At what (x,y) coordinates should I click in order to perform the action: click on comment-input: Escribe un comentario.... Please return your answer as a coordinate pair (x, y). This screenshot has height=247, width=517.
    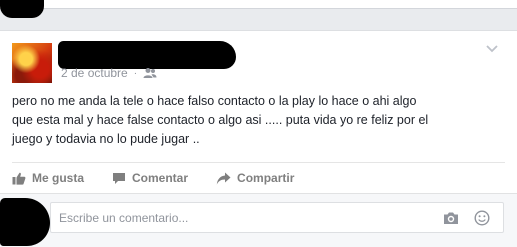
    Looking at the image, I should click on (277, 217).